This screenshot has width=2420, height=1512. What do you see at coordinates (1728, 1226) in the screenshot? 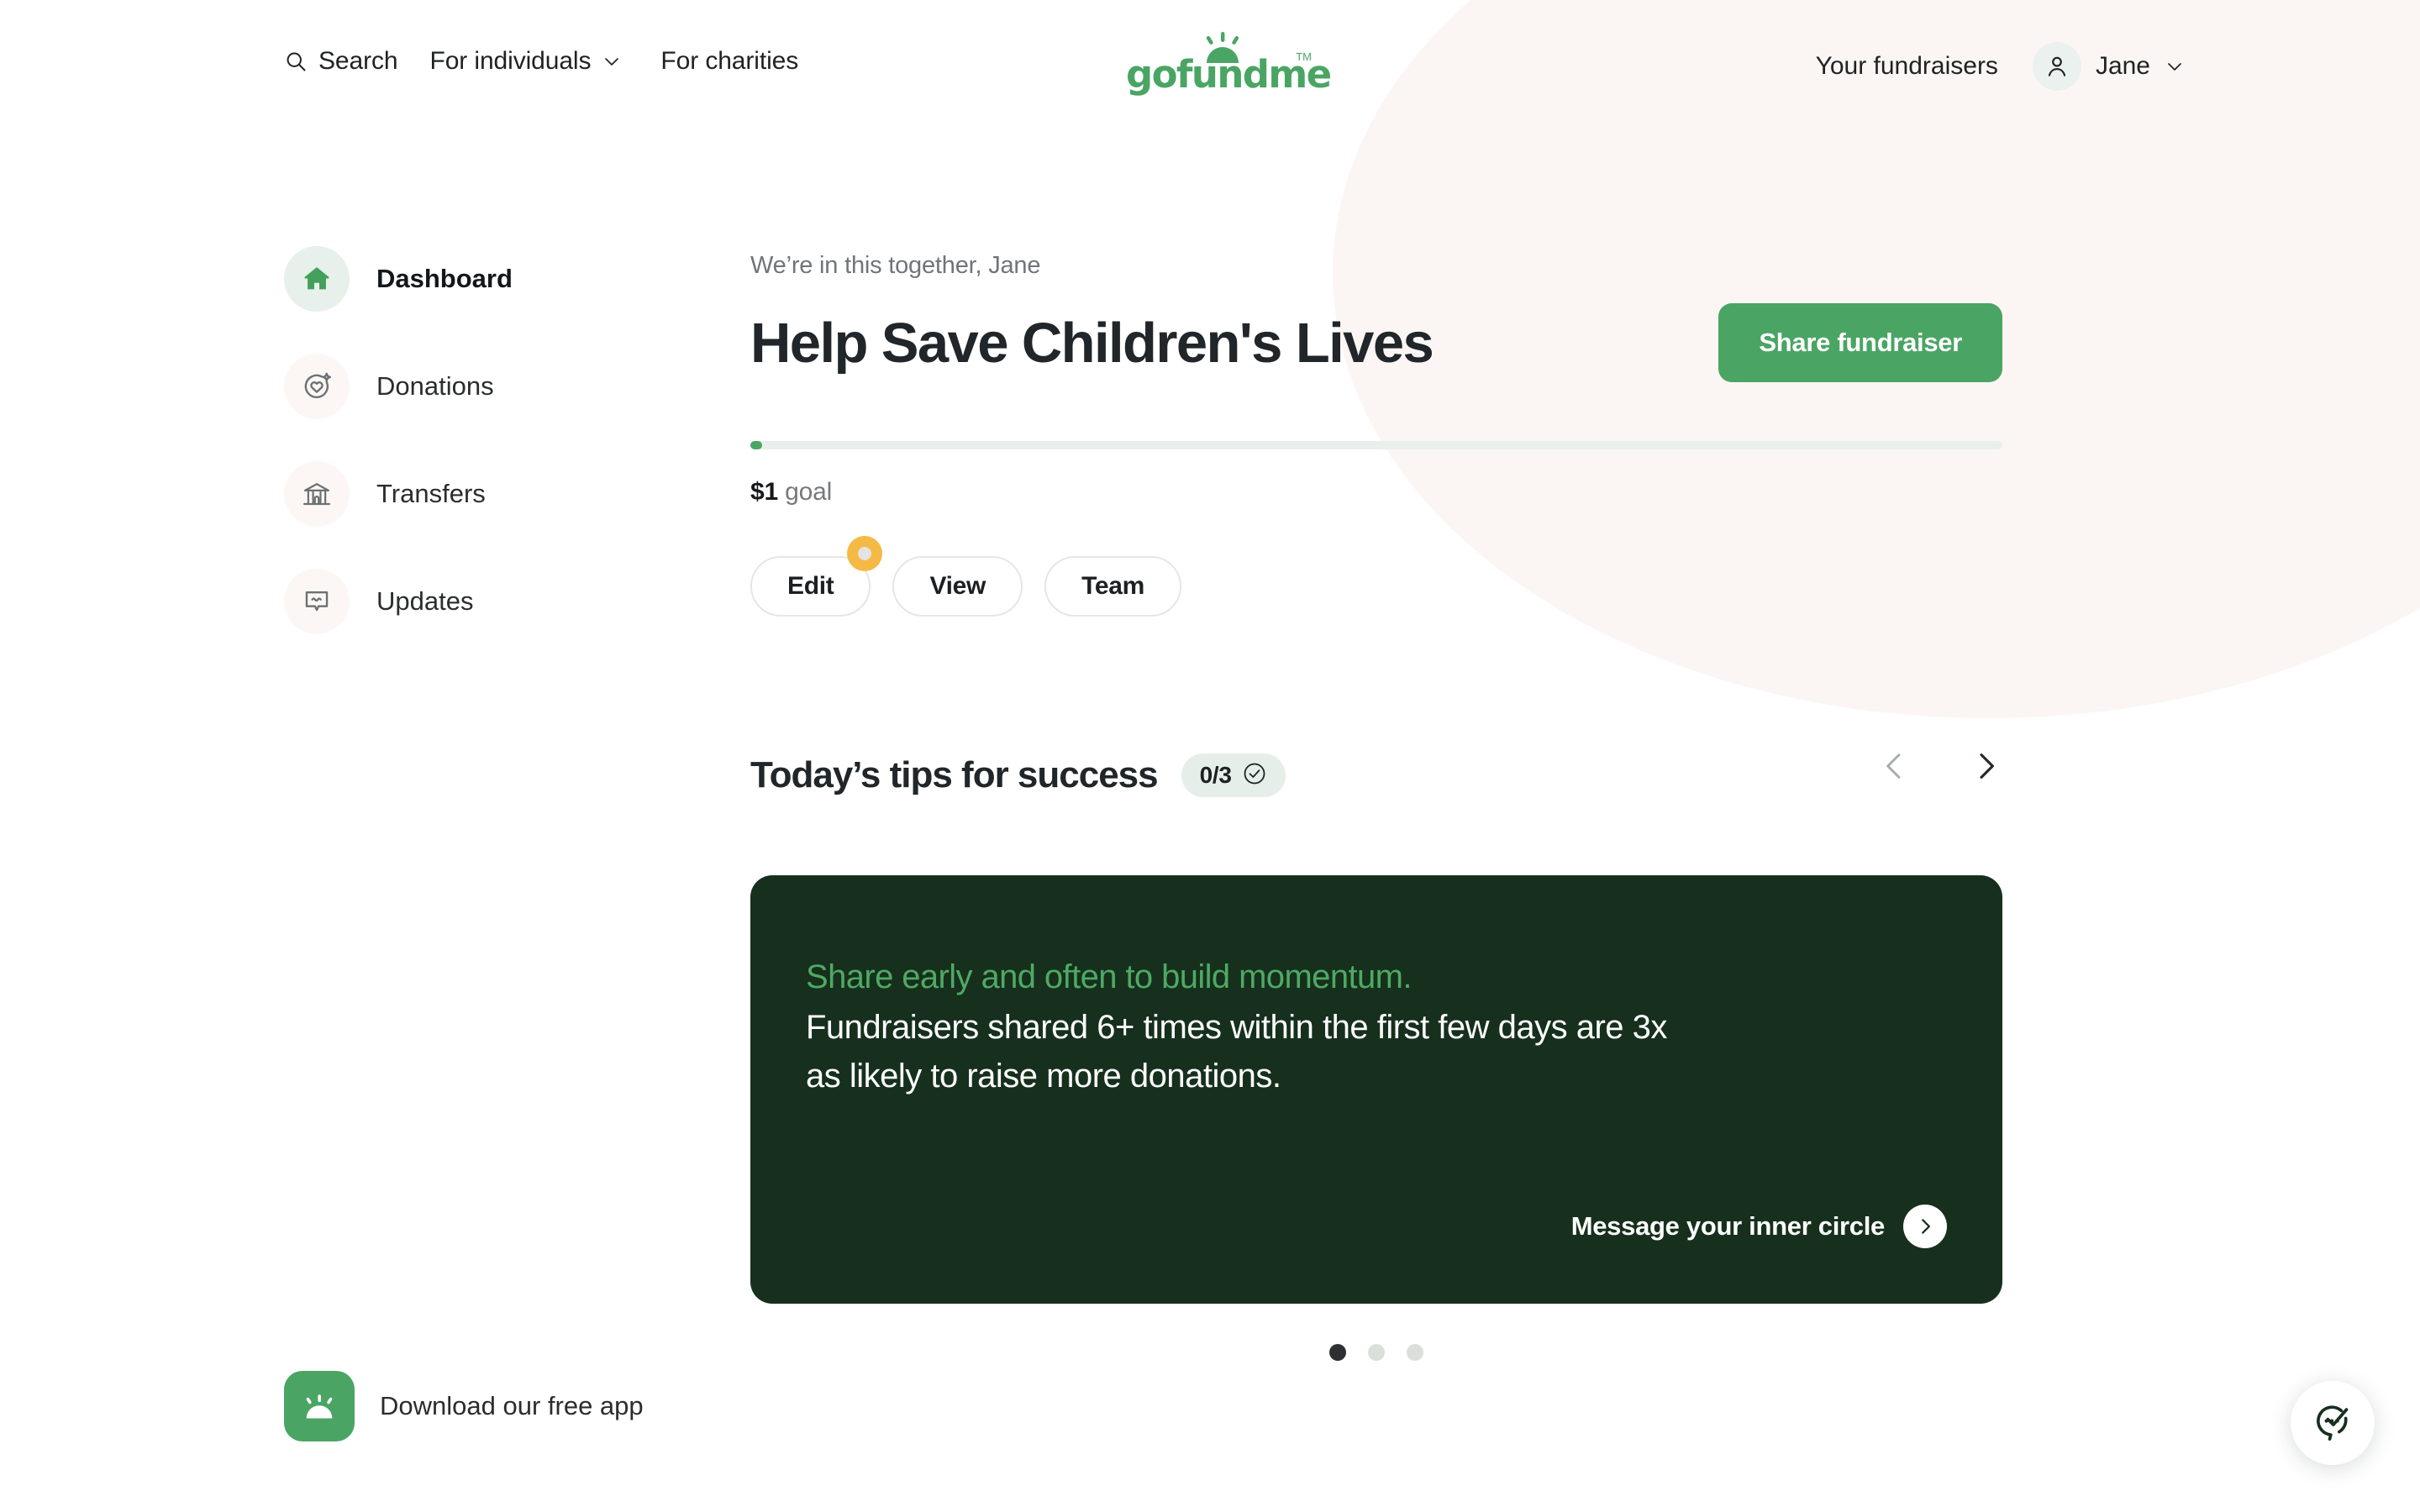
I see `tip-cta-label: Message your inner circle` at bounding box center [1728, 1226].